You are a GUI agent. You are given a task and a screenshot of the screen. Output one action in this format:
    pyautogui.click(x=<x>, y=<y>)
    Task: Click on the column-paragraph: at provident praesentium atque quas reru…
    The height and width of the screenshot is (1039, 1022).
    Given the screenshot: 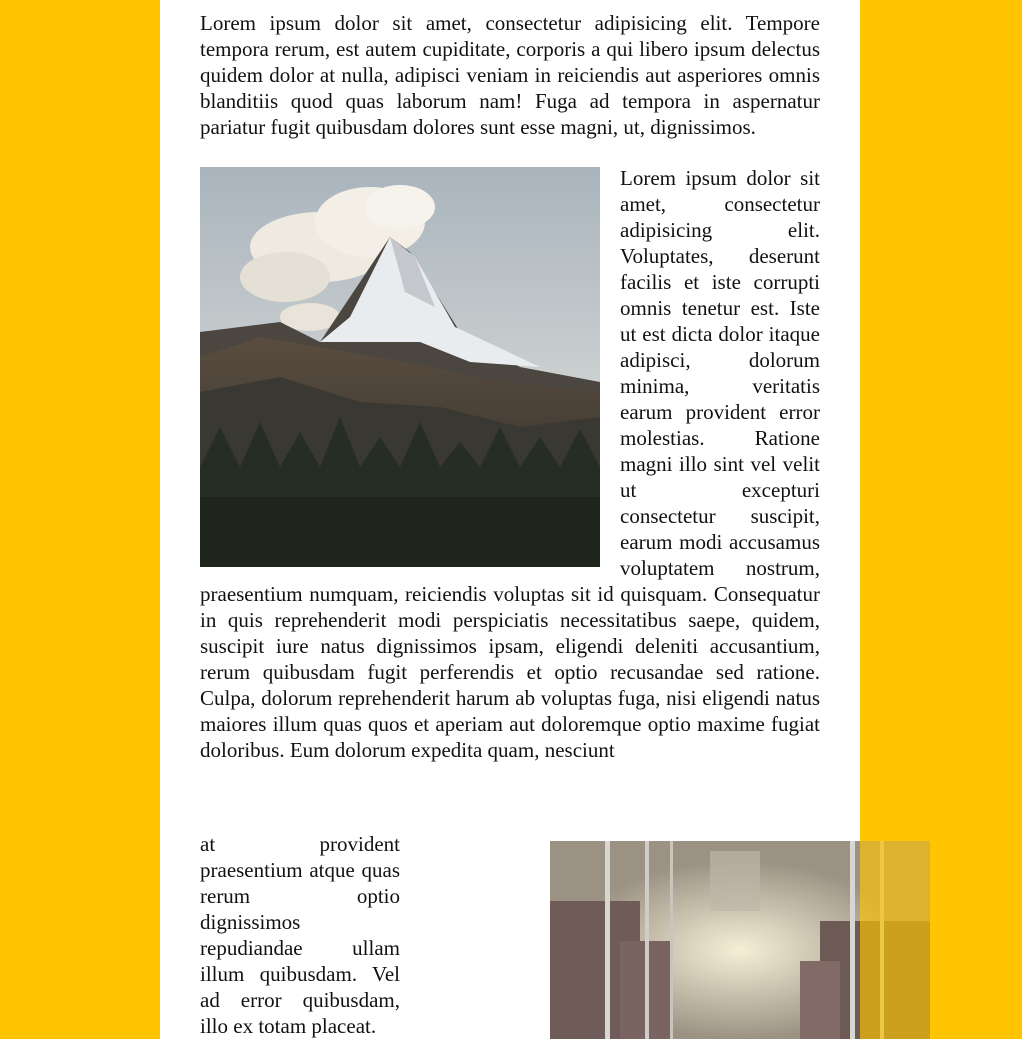 What is the action you would take?
    pyautogui.click(x=300, y=935)
    